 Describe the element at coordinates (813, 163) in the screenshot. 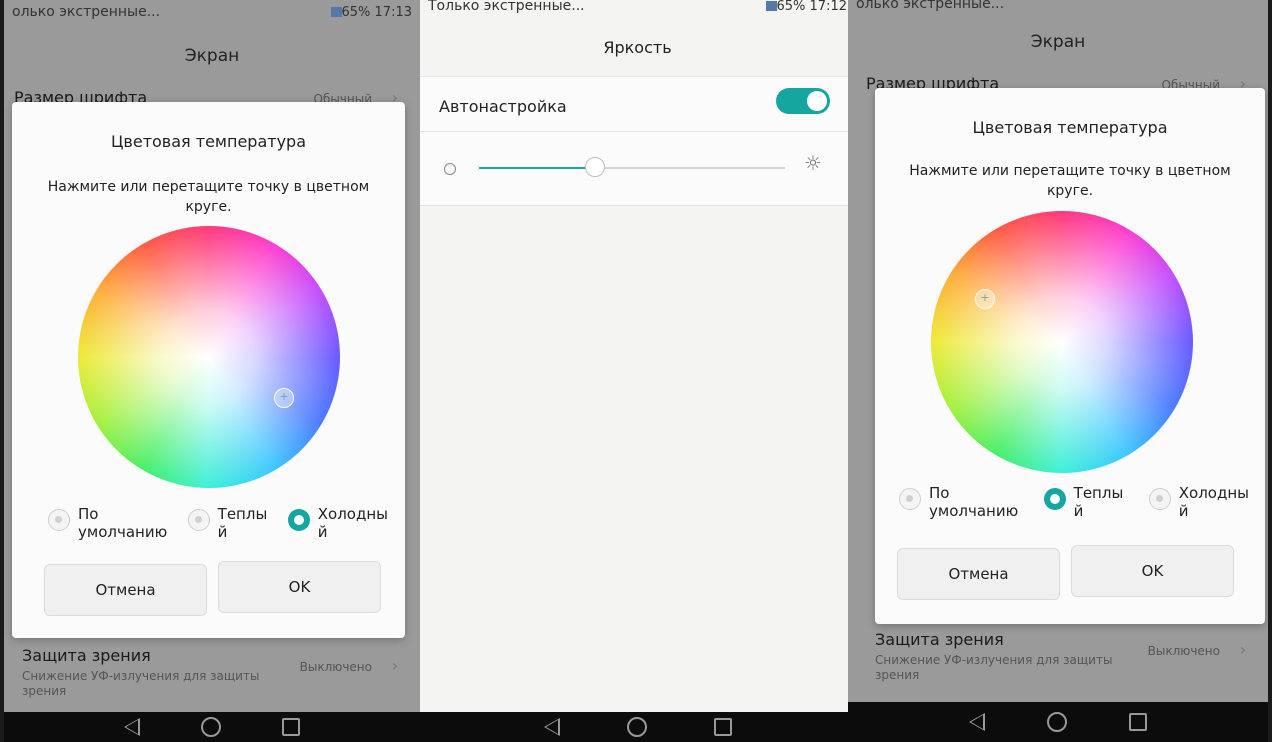

I see `brightness-high-icon: ☼` at that location.